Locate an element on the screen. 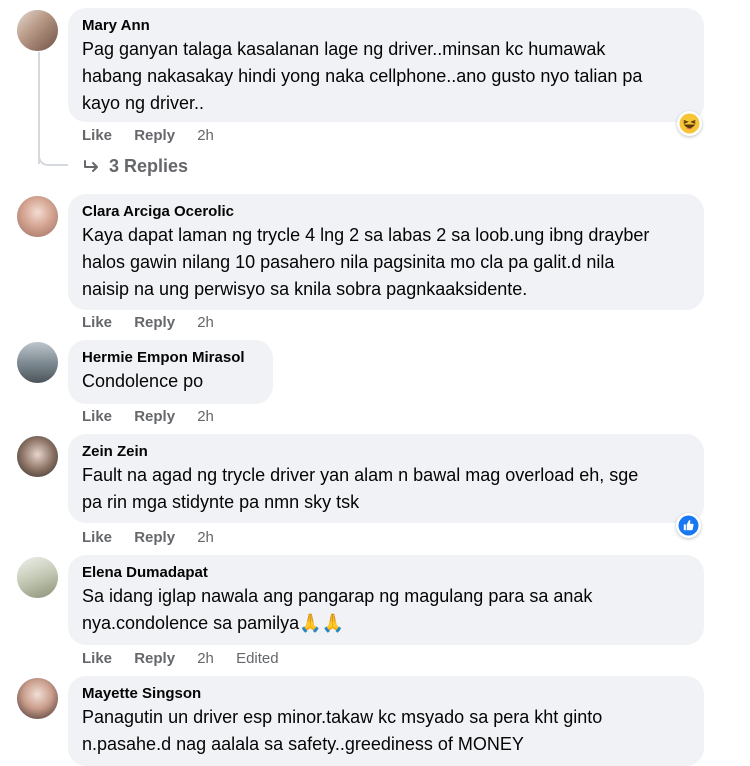  commenter-name: Hermie Empon Mirasol is located at coordinates (170, 358).